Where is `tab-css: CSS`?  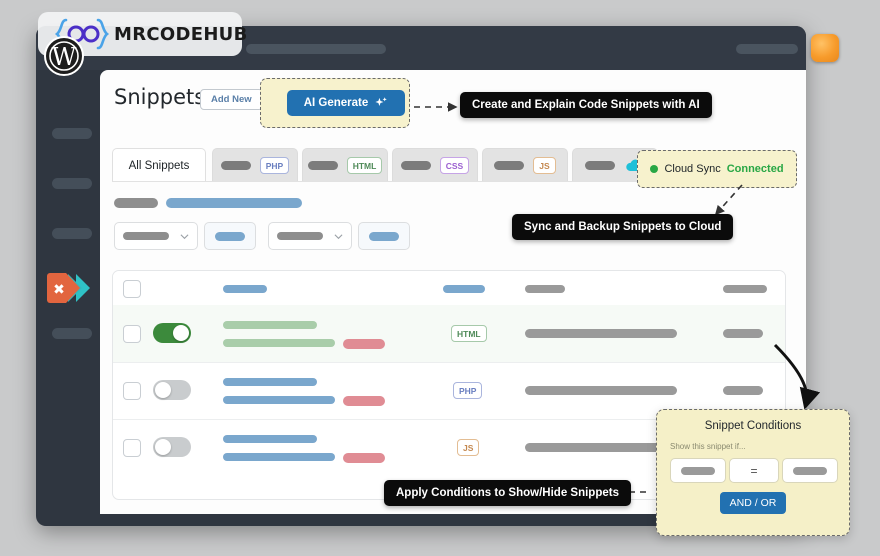
tab-css: CSS is located at coordinates (435, 165).